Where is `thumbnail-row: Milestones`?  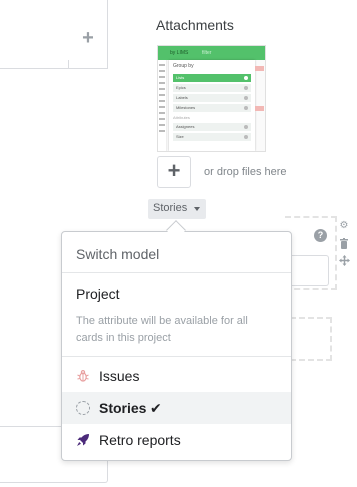 thumbnail-row: Milestones is located at coordinates (212, 108).